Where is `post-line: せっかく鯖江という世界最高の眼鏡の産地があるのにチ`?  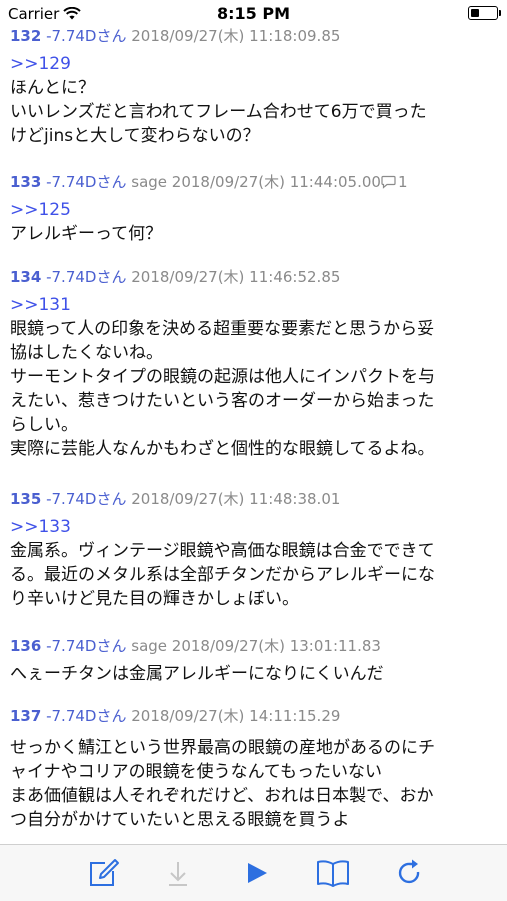 post-line: せっかく鯖江という世界最高の眼鏡の産地があるのにチ is located at coordinates (222, 748).